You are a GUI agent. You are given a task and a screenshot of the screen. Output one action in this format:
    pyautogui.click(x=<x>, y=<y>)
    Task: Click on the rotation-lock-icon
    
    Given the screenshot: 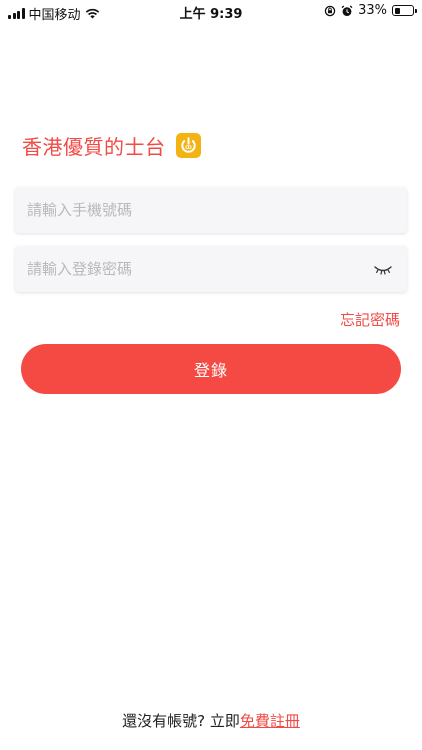 What is the action you would take?
    pyautogui.click(x=330, y=10)
    